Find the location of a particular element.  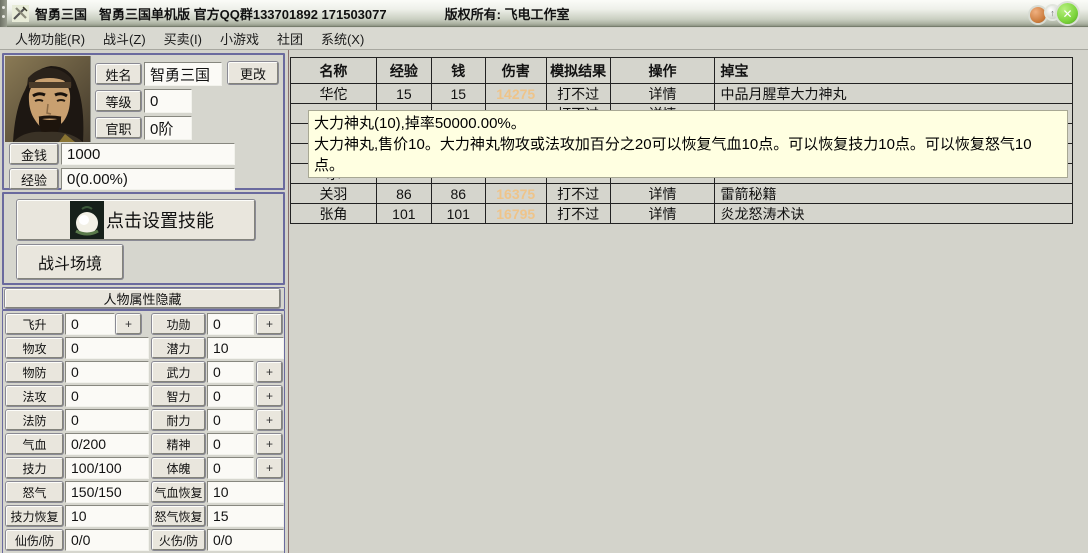

skill-panel: 点击设置技能 战斗场境 is located at coordinates (143, 238).